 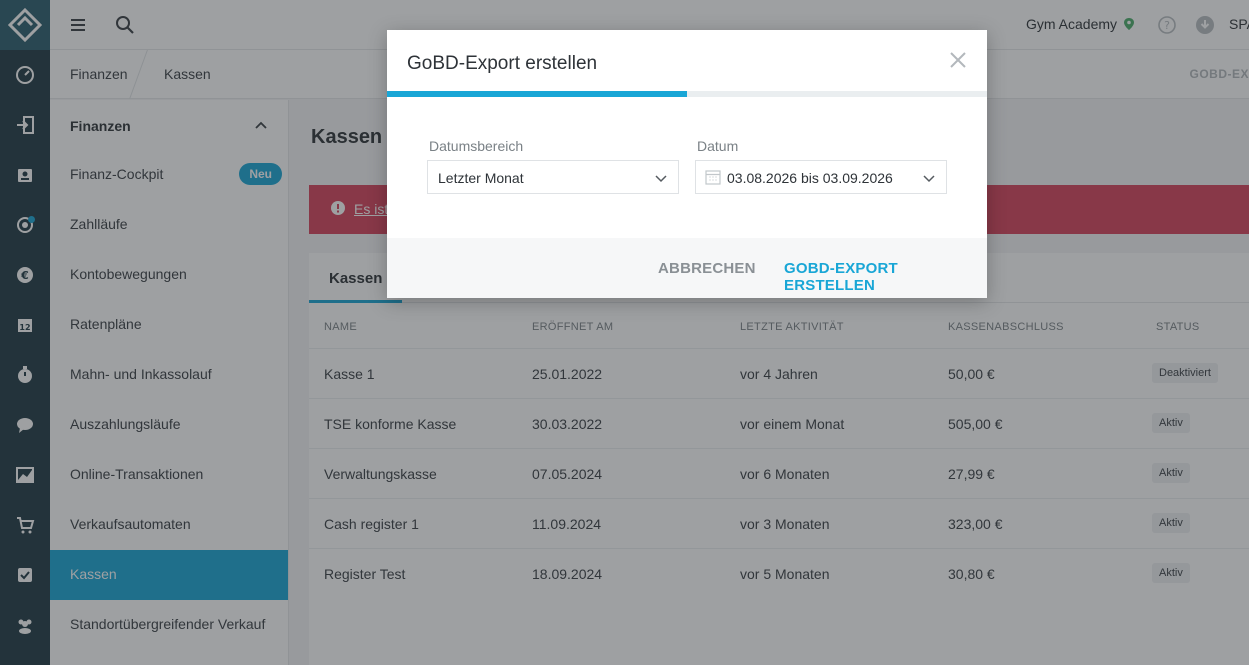 What do you see at coordinates (810, 178) in the screenshot?
I see `date-value: 03.08.2026 bis 03.09.2026` at bounding box center [810, 178].